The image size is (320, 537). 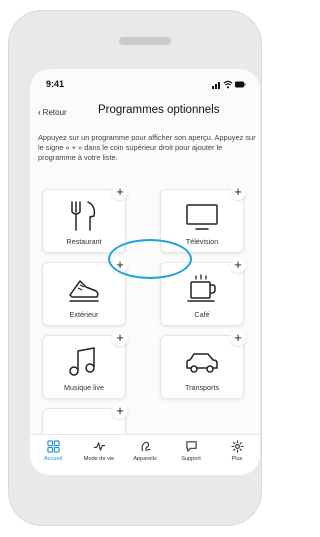 What do you see at coordinates (145, 41) in the screenshot?
I see `phone-speaker` at bounding box center [145, 41].